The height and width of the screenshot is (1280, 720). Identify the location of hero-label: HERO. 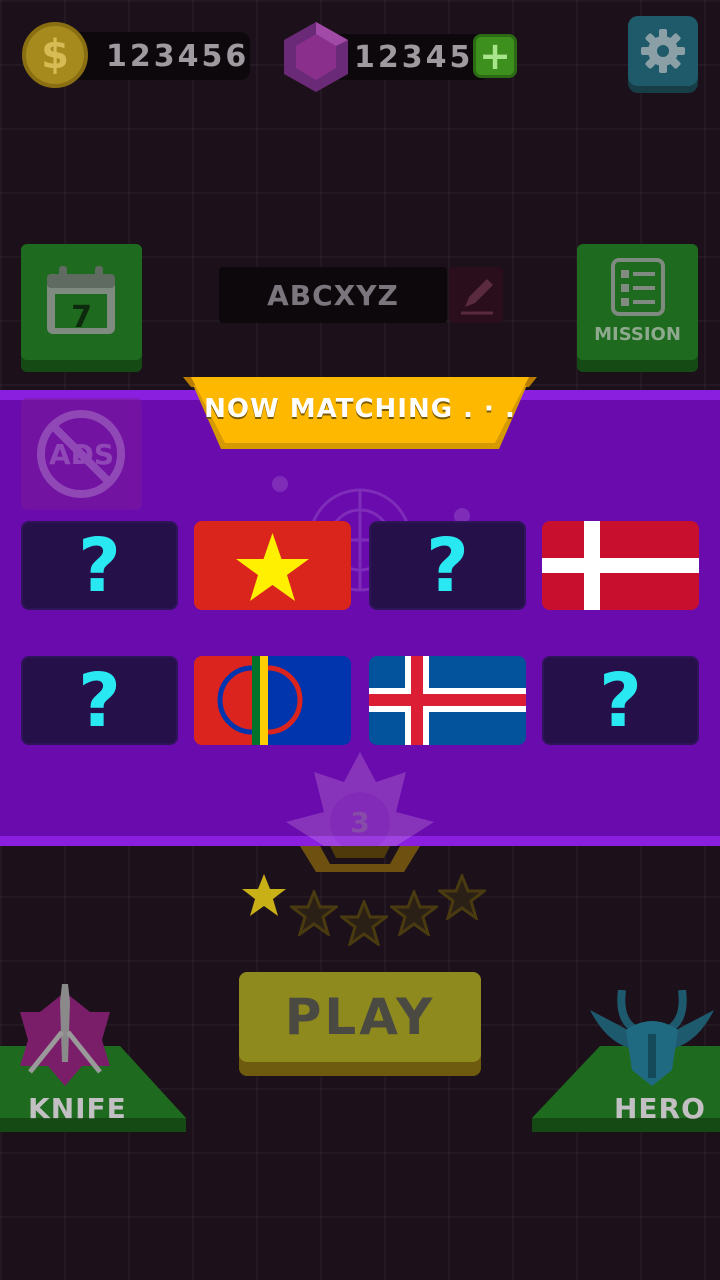
(660, 1108).